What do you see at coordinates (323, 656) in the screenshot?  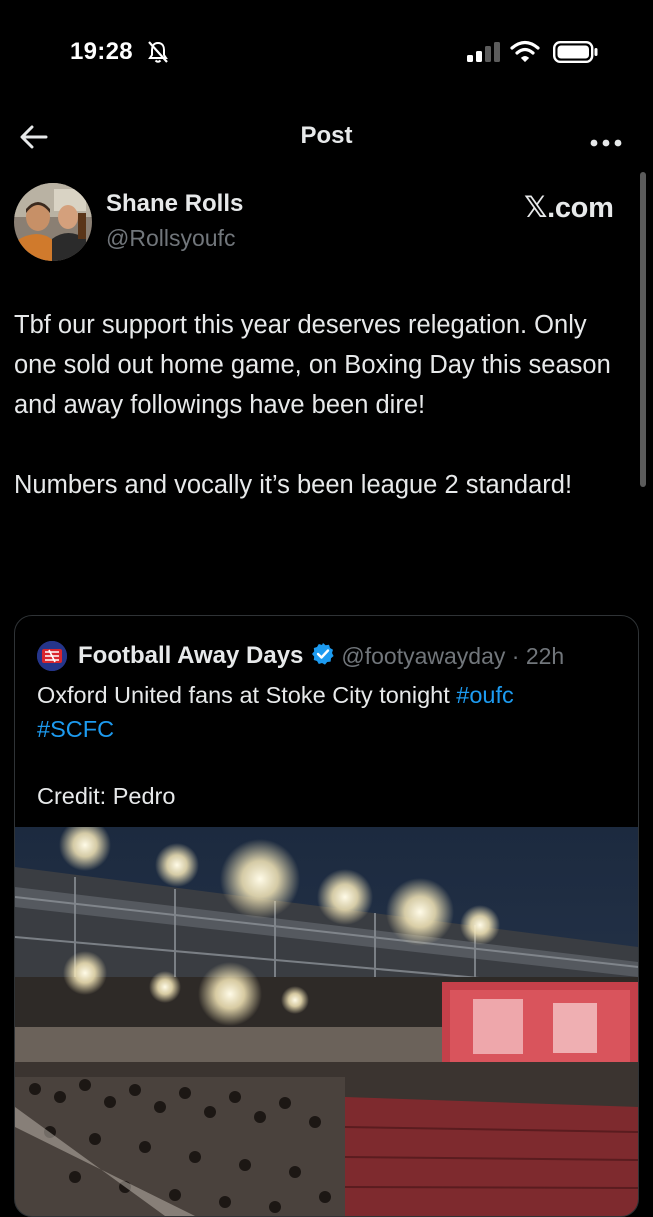 I see `verified-badge-icon` at bounding box center [323, 656].